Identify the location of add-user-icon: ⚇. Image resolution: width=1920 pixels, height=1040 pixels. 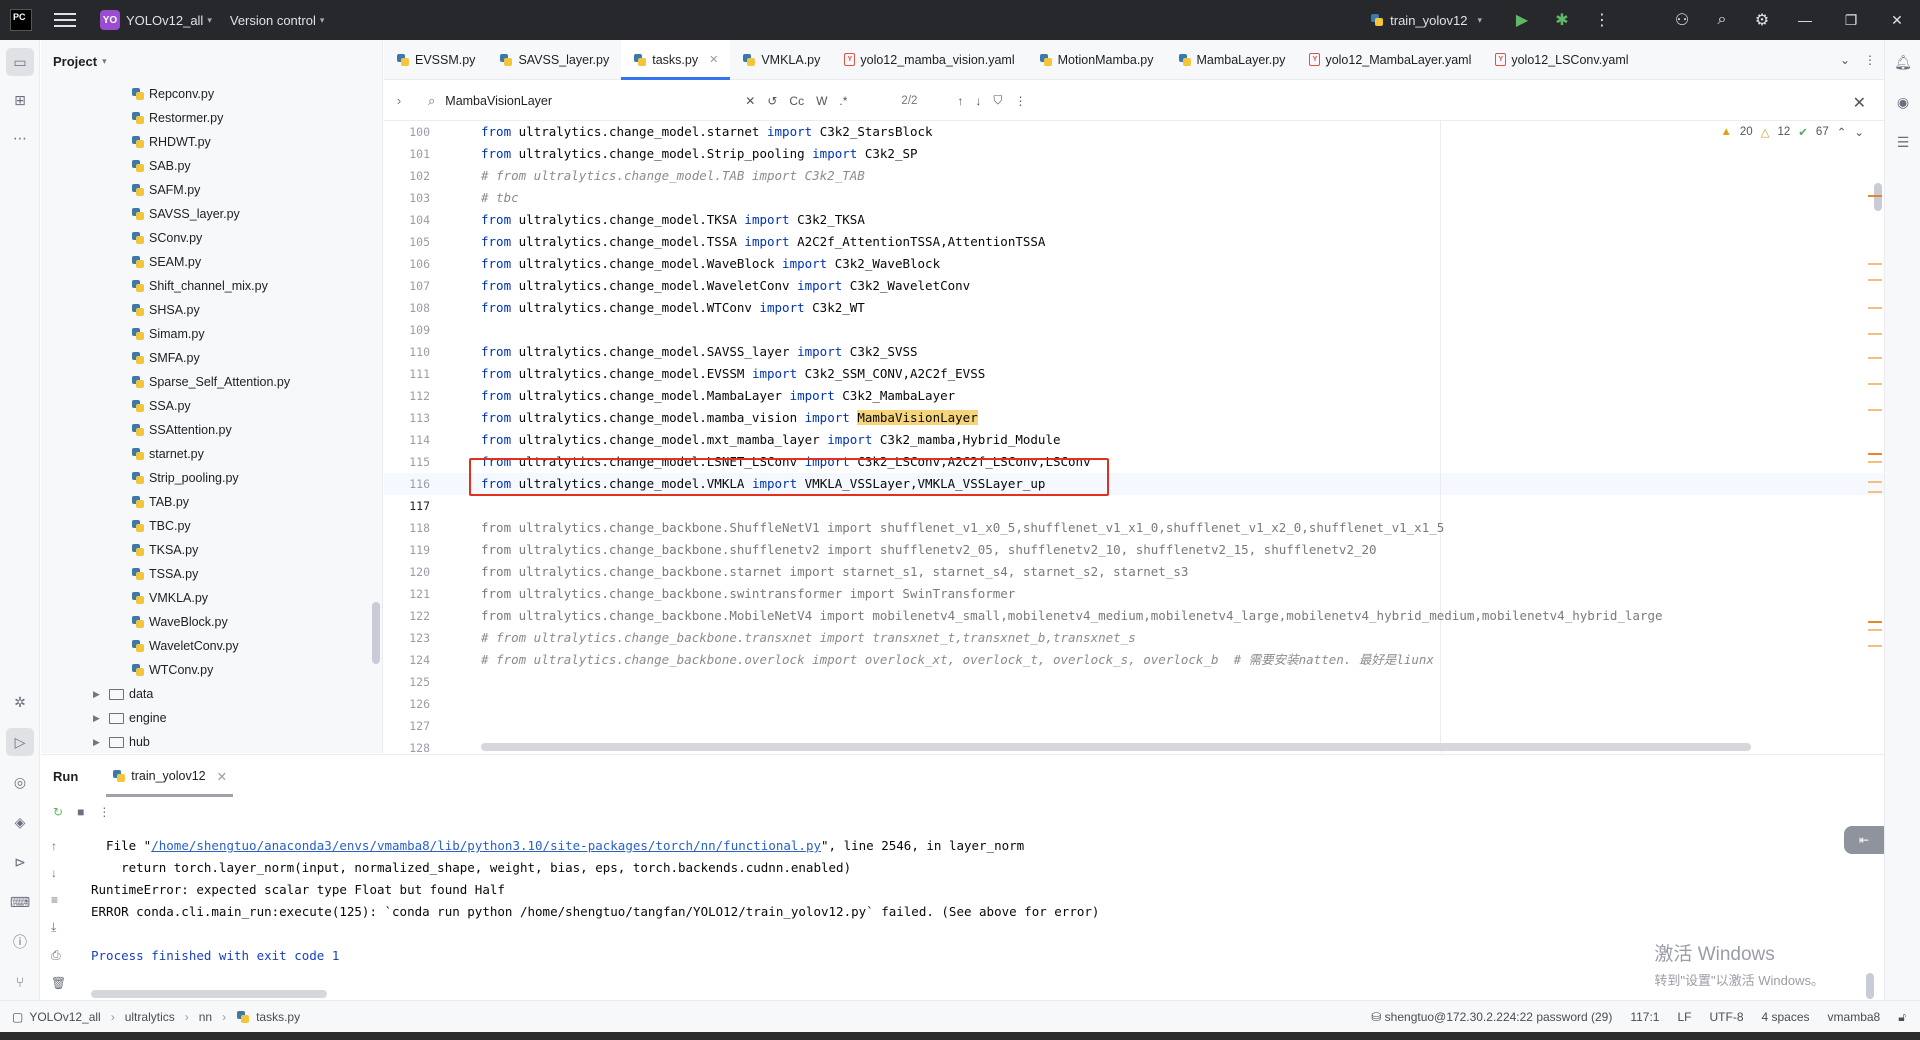
(1682, 20).